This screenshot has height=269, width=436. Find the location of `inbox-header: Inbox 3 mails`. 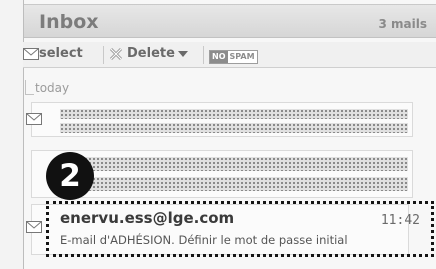

inbox-header: Inbox 3 mails is located at coordinates (230, 21).